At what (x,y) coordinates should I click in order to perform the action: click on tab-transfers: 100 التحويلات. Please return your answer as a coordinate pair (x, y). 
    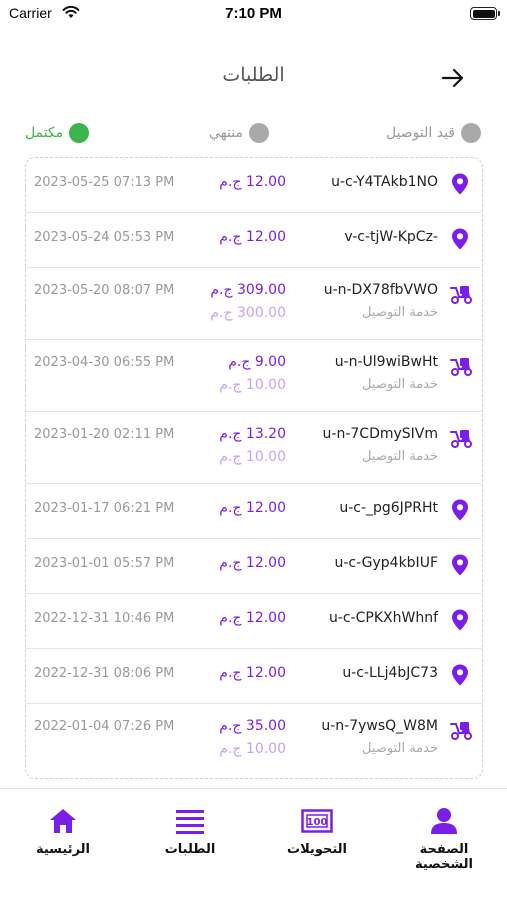
    Looking at the image, I should click on (317, 832).